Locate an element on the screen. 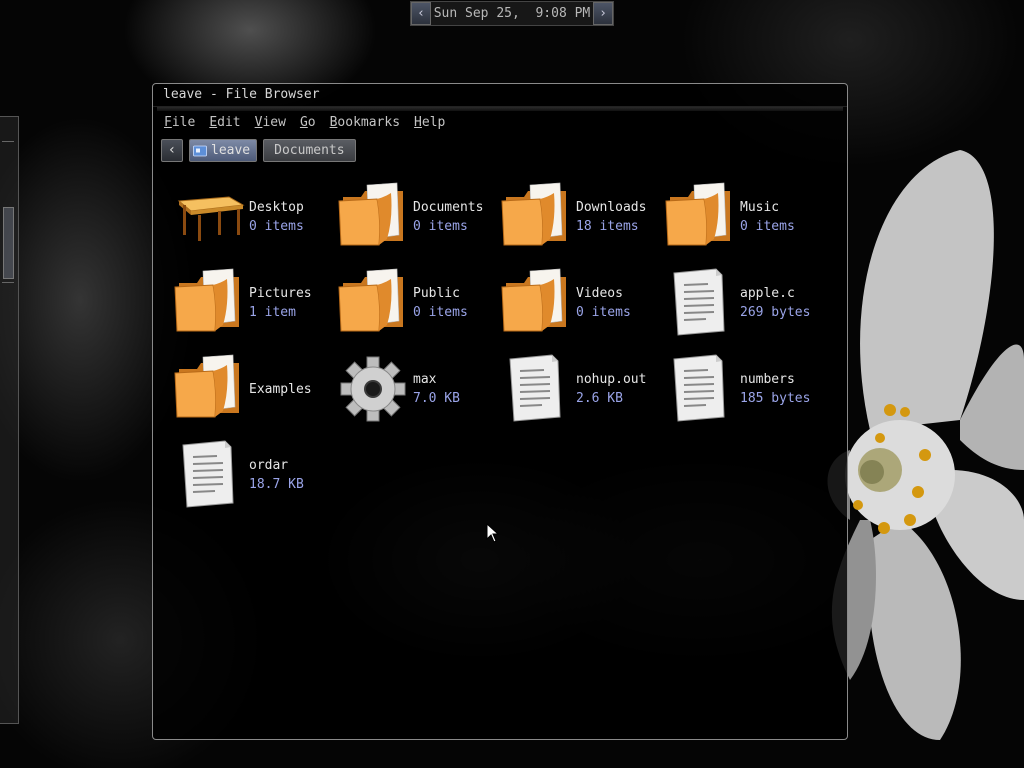 This screenshot has height=768, width=1024. file-item-pictures: Pictures 1 item is located at coordinates (255, 308).